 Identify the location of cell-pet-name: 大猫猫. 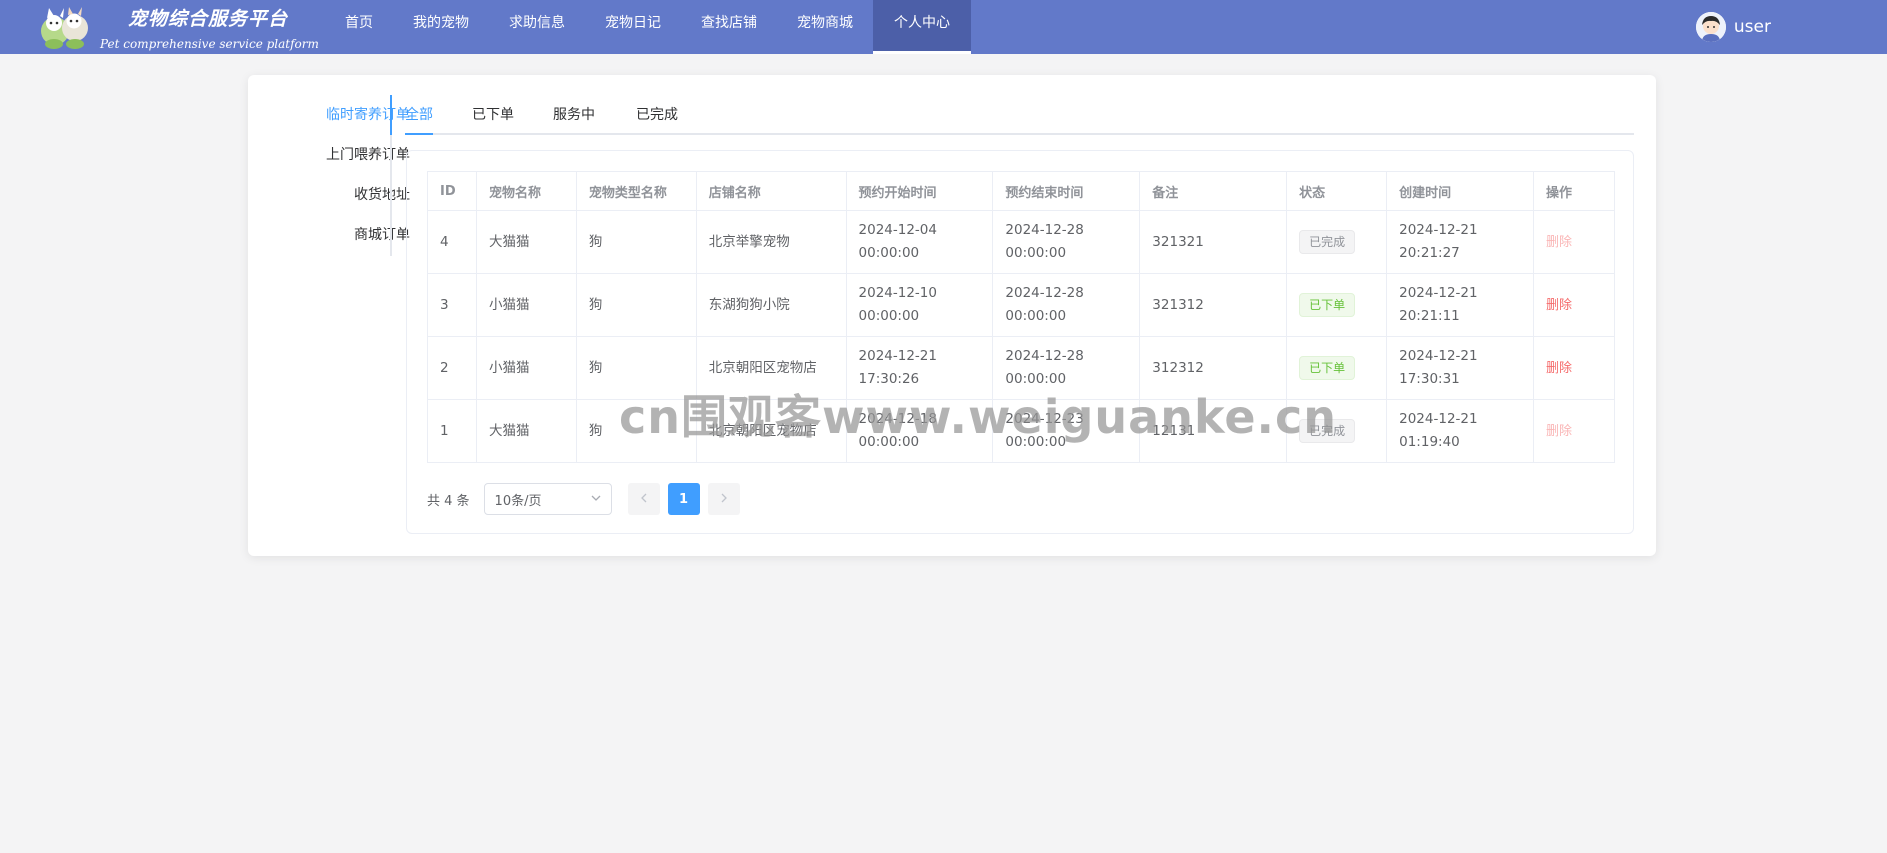
(526, 431).